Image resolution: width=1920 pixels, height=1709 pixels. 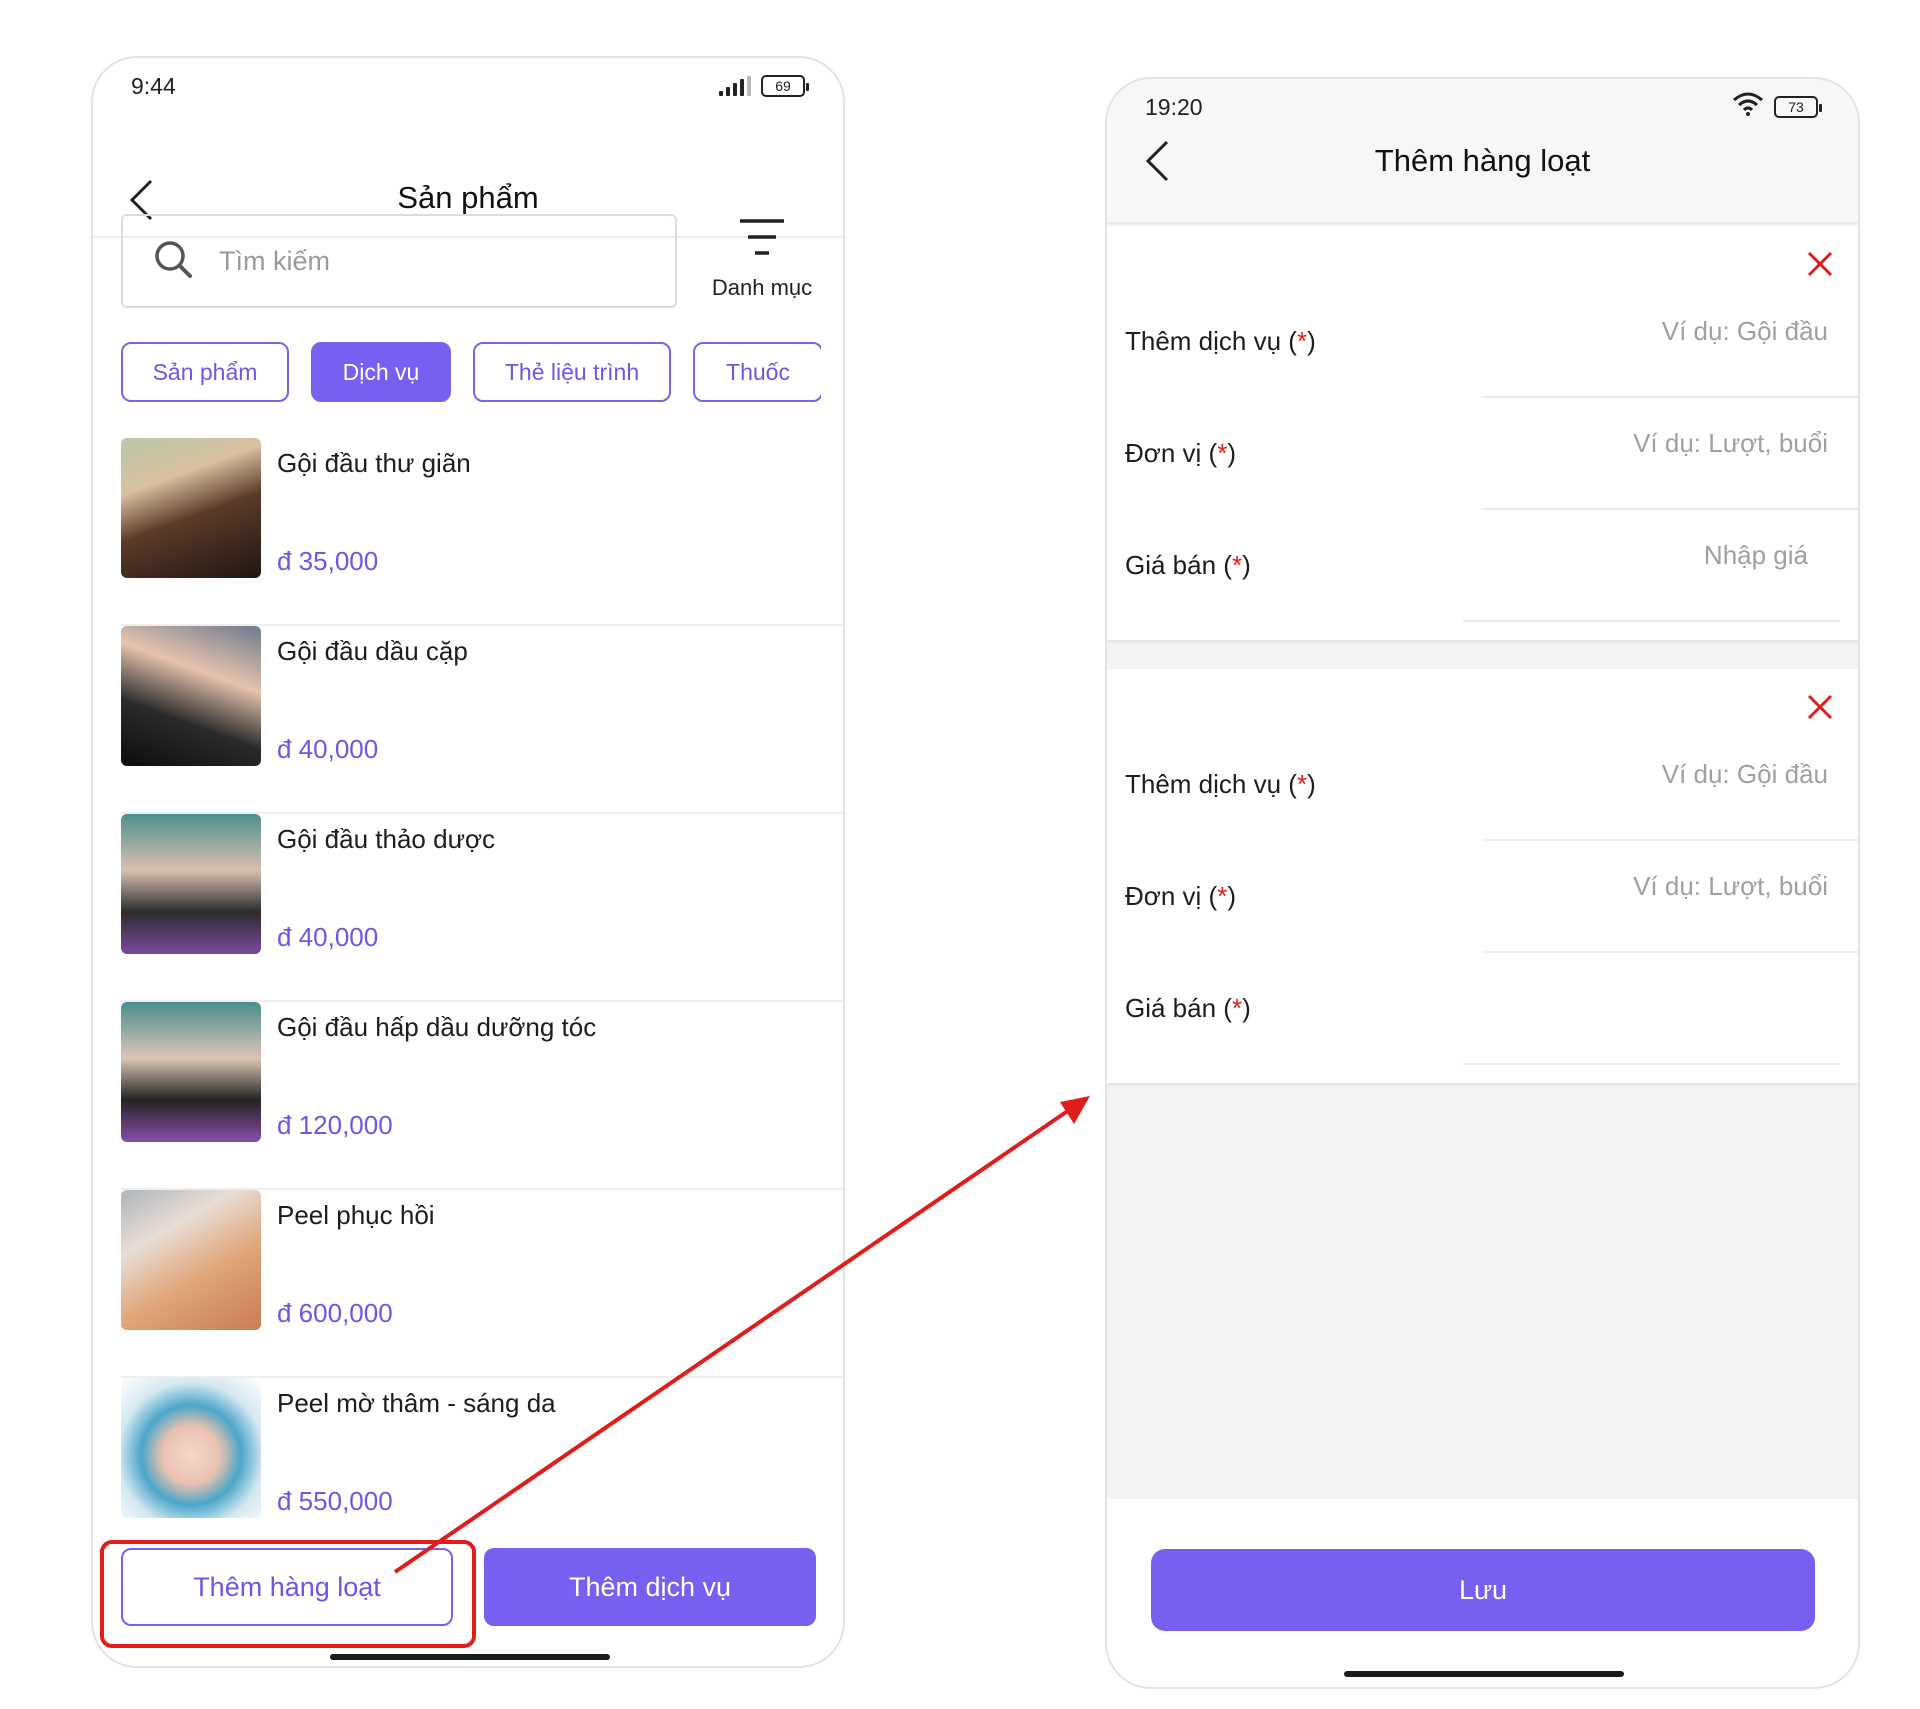 I want to click on list-item: Gội đầu thư giãn đ 35,000, so click(x=482, y=532).